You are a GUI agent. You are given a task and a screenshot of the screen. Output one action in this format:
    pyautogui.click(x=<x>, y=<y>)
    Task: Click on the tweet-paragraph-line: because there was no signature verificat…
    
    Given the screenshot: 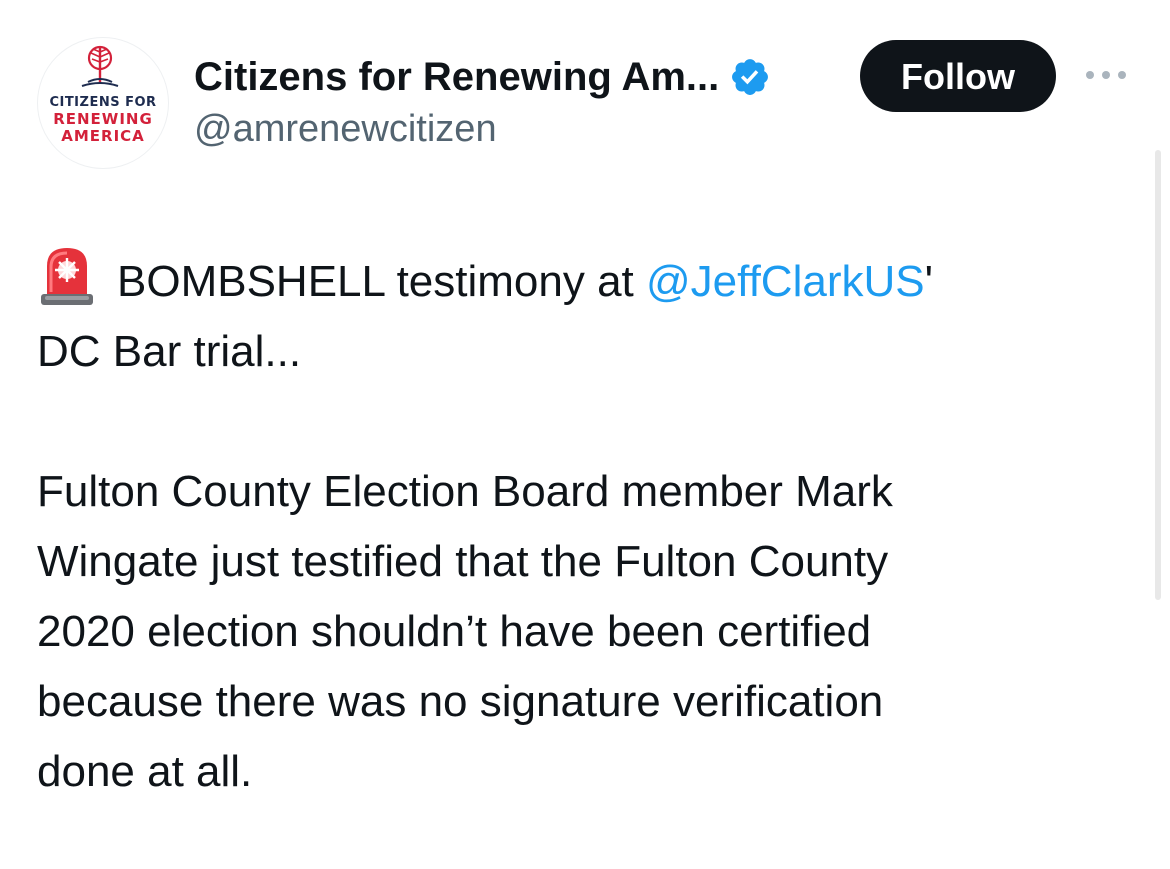 What is the action you would take?
    pyautogui.click(x=460, y=701)
    